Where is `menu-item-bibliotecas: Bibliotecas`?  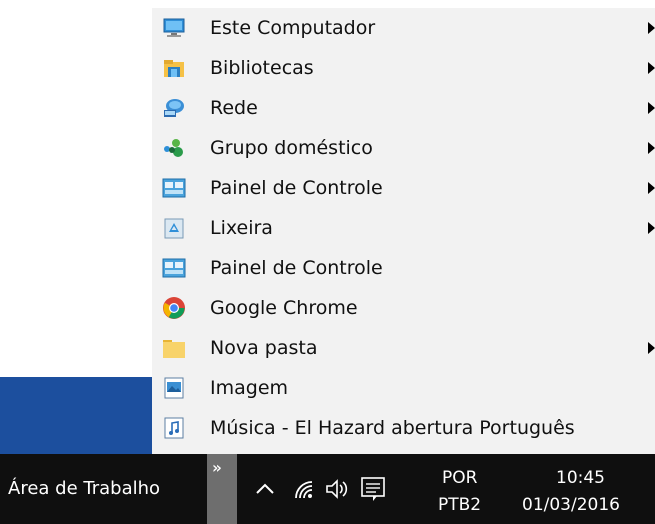 menu-item-bibliotecas: Bibliotecas is located at coordinates (403, 68).